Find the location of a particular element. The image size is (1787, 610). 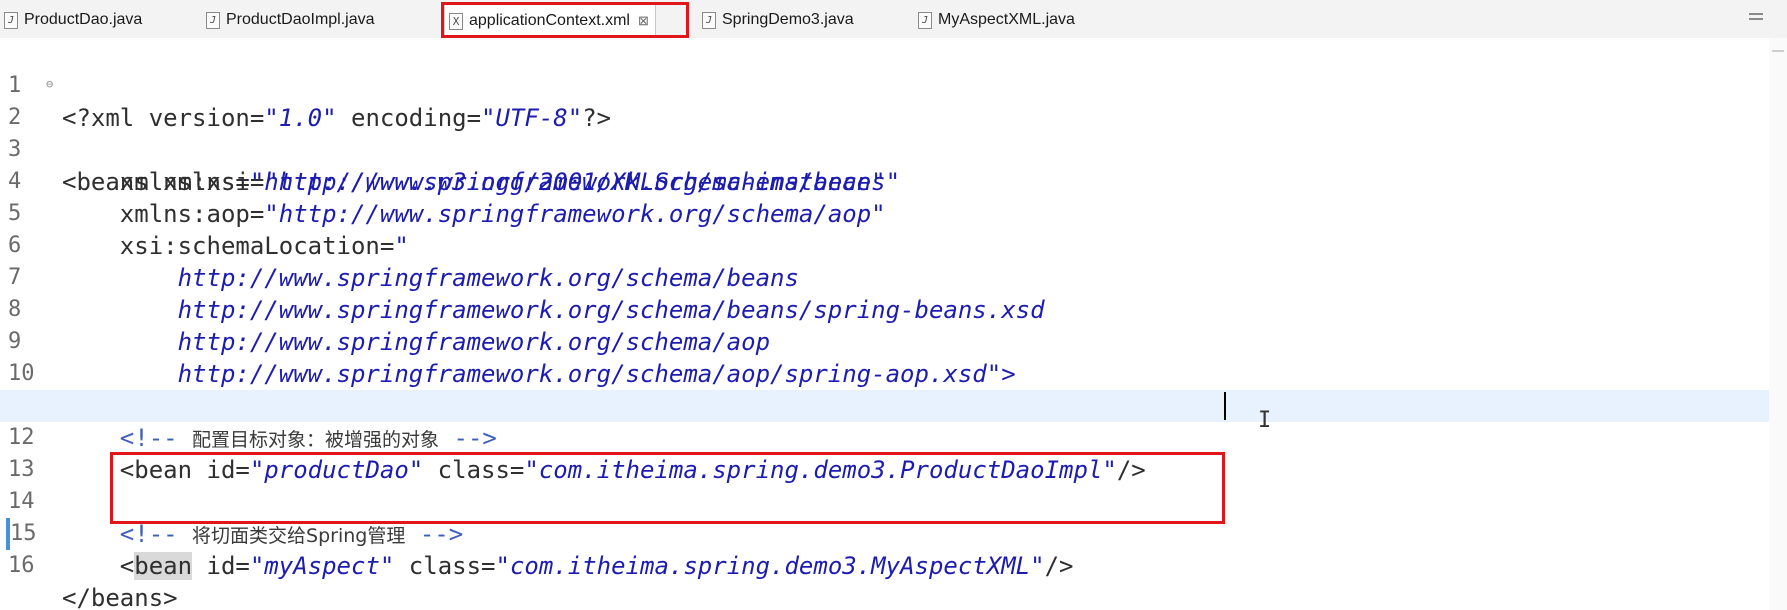

text-caret is located at coordinates (1225, 406).